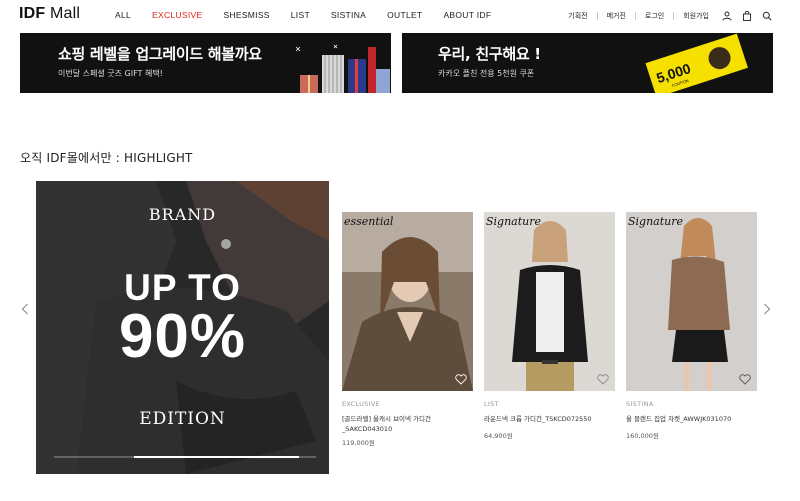 The width and height of the screenshot is (800, 501). What do you see at coordinates (691, 419) in the screenshot?
I see `product-name: 울 블렌드 집업 자켓_AWWJK031070` at bounding box center [691, 419].